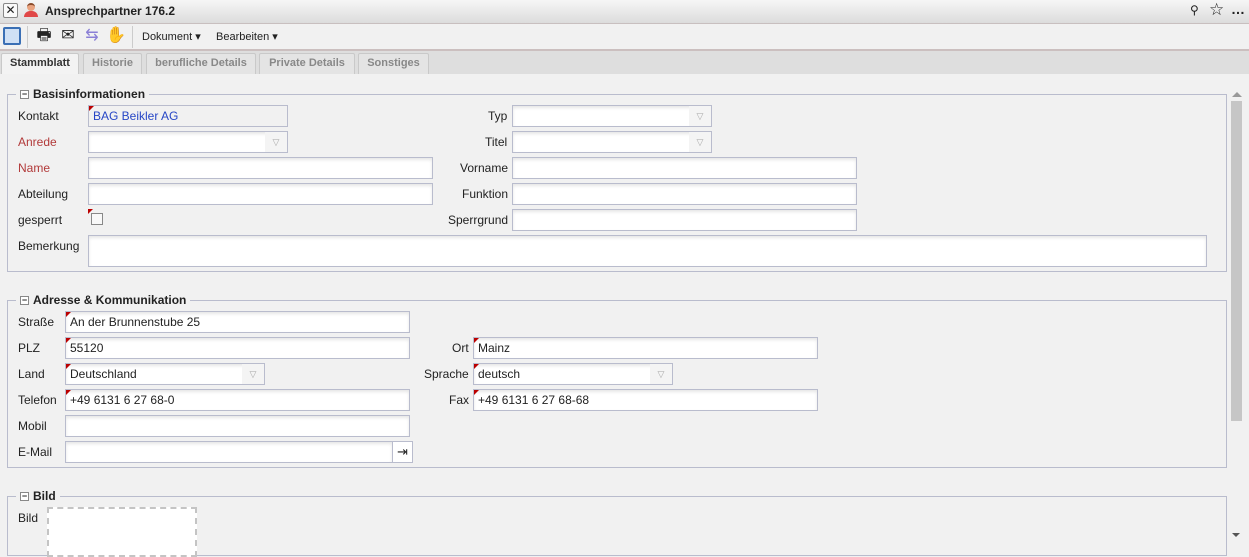 The image size is (1249, 557). What do you see at coordinates (35, 452) in the screenshot?
I see `email-label: E-Mail` at bounding box center [35, 452].